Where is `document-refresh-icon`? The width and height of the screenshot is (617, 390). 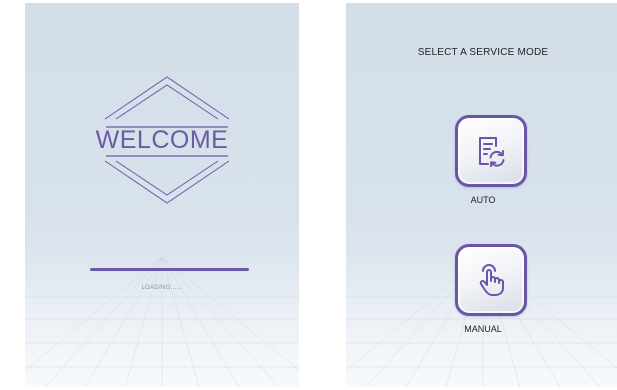
document-refresh-icon is located at coordinates (492, 152).